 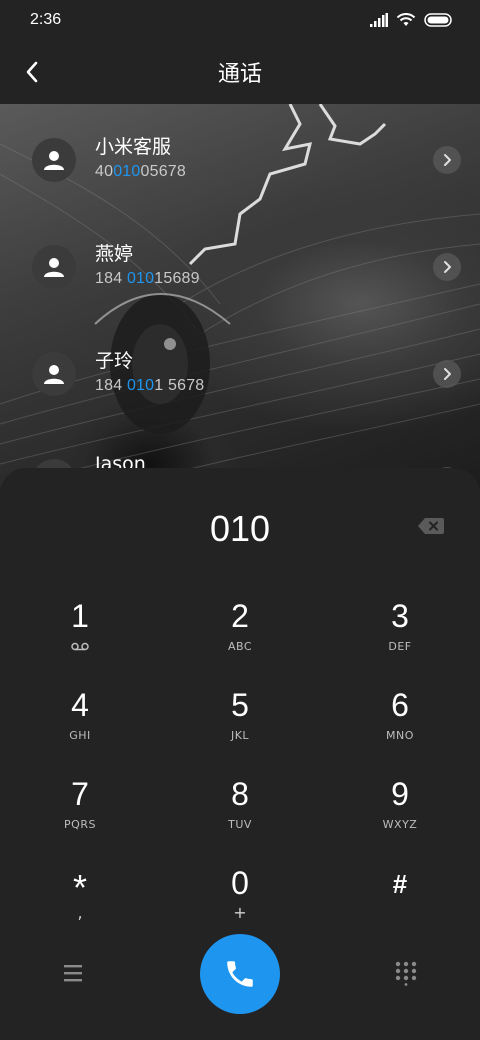 I want to click on backspace-button, so click(x=431, y=526).